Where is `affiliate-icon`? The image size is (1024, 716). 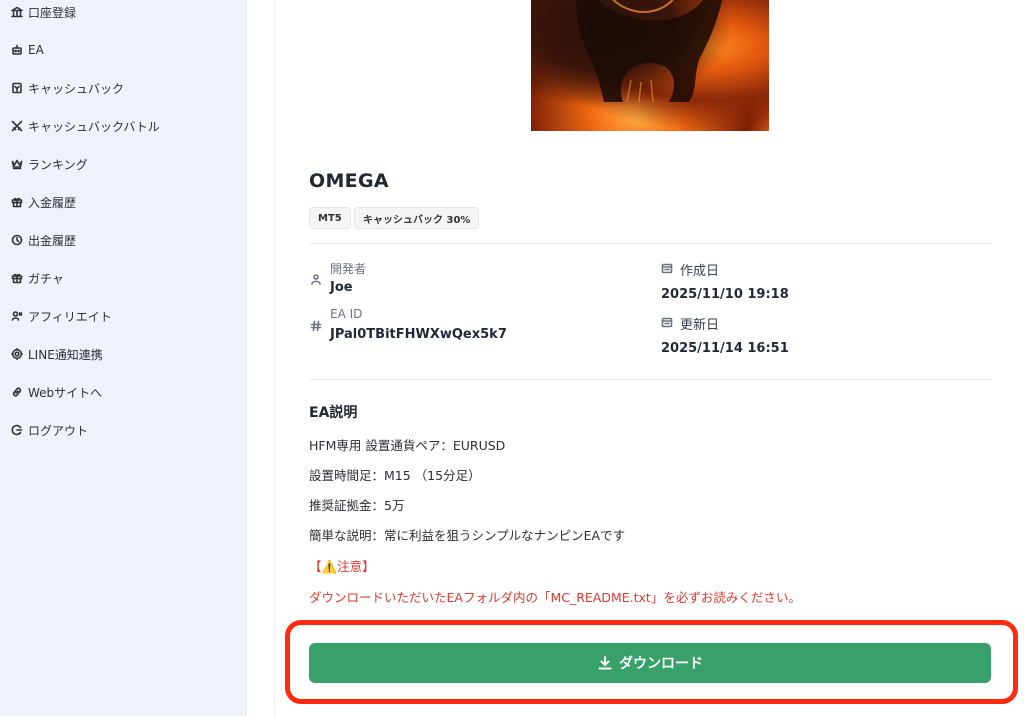 affiliate-icon is located at coordinates (17, 316).